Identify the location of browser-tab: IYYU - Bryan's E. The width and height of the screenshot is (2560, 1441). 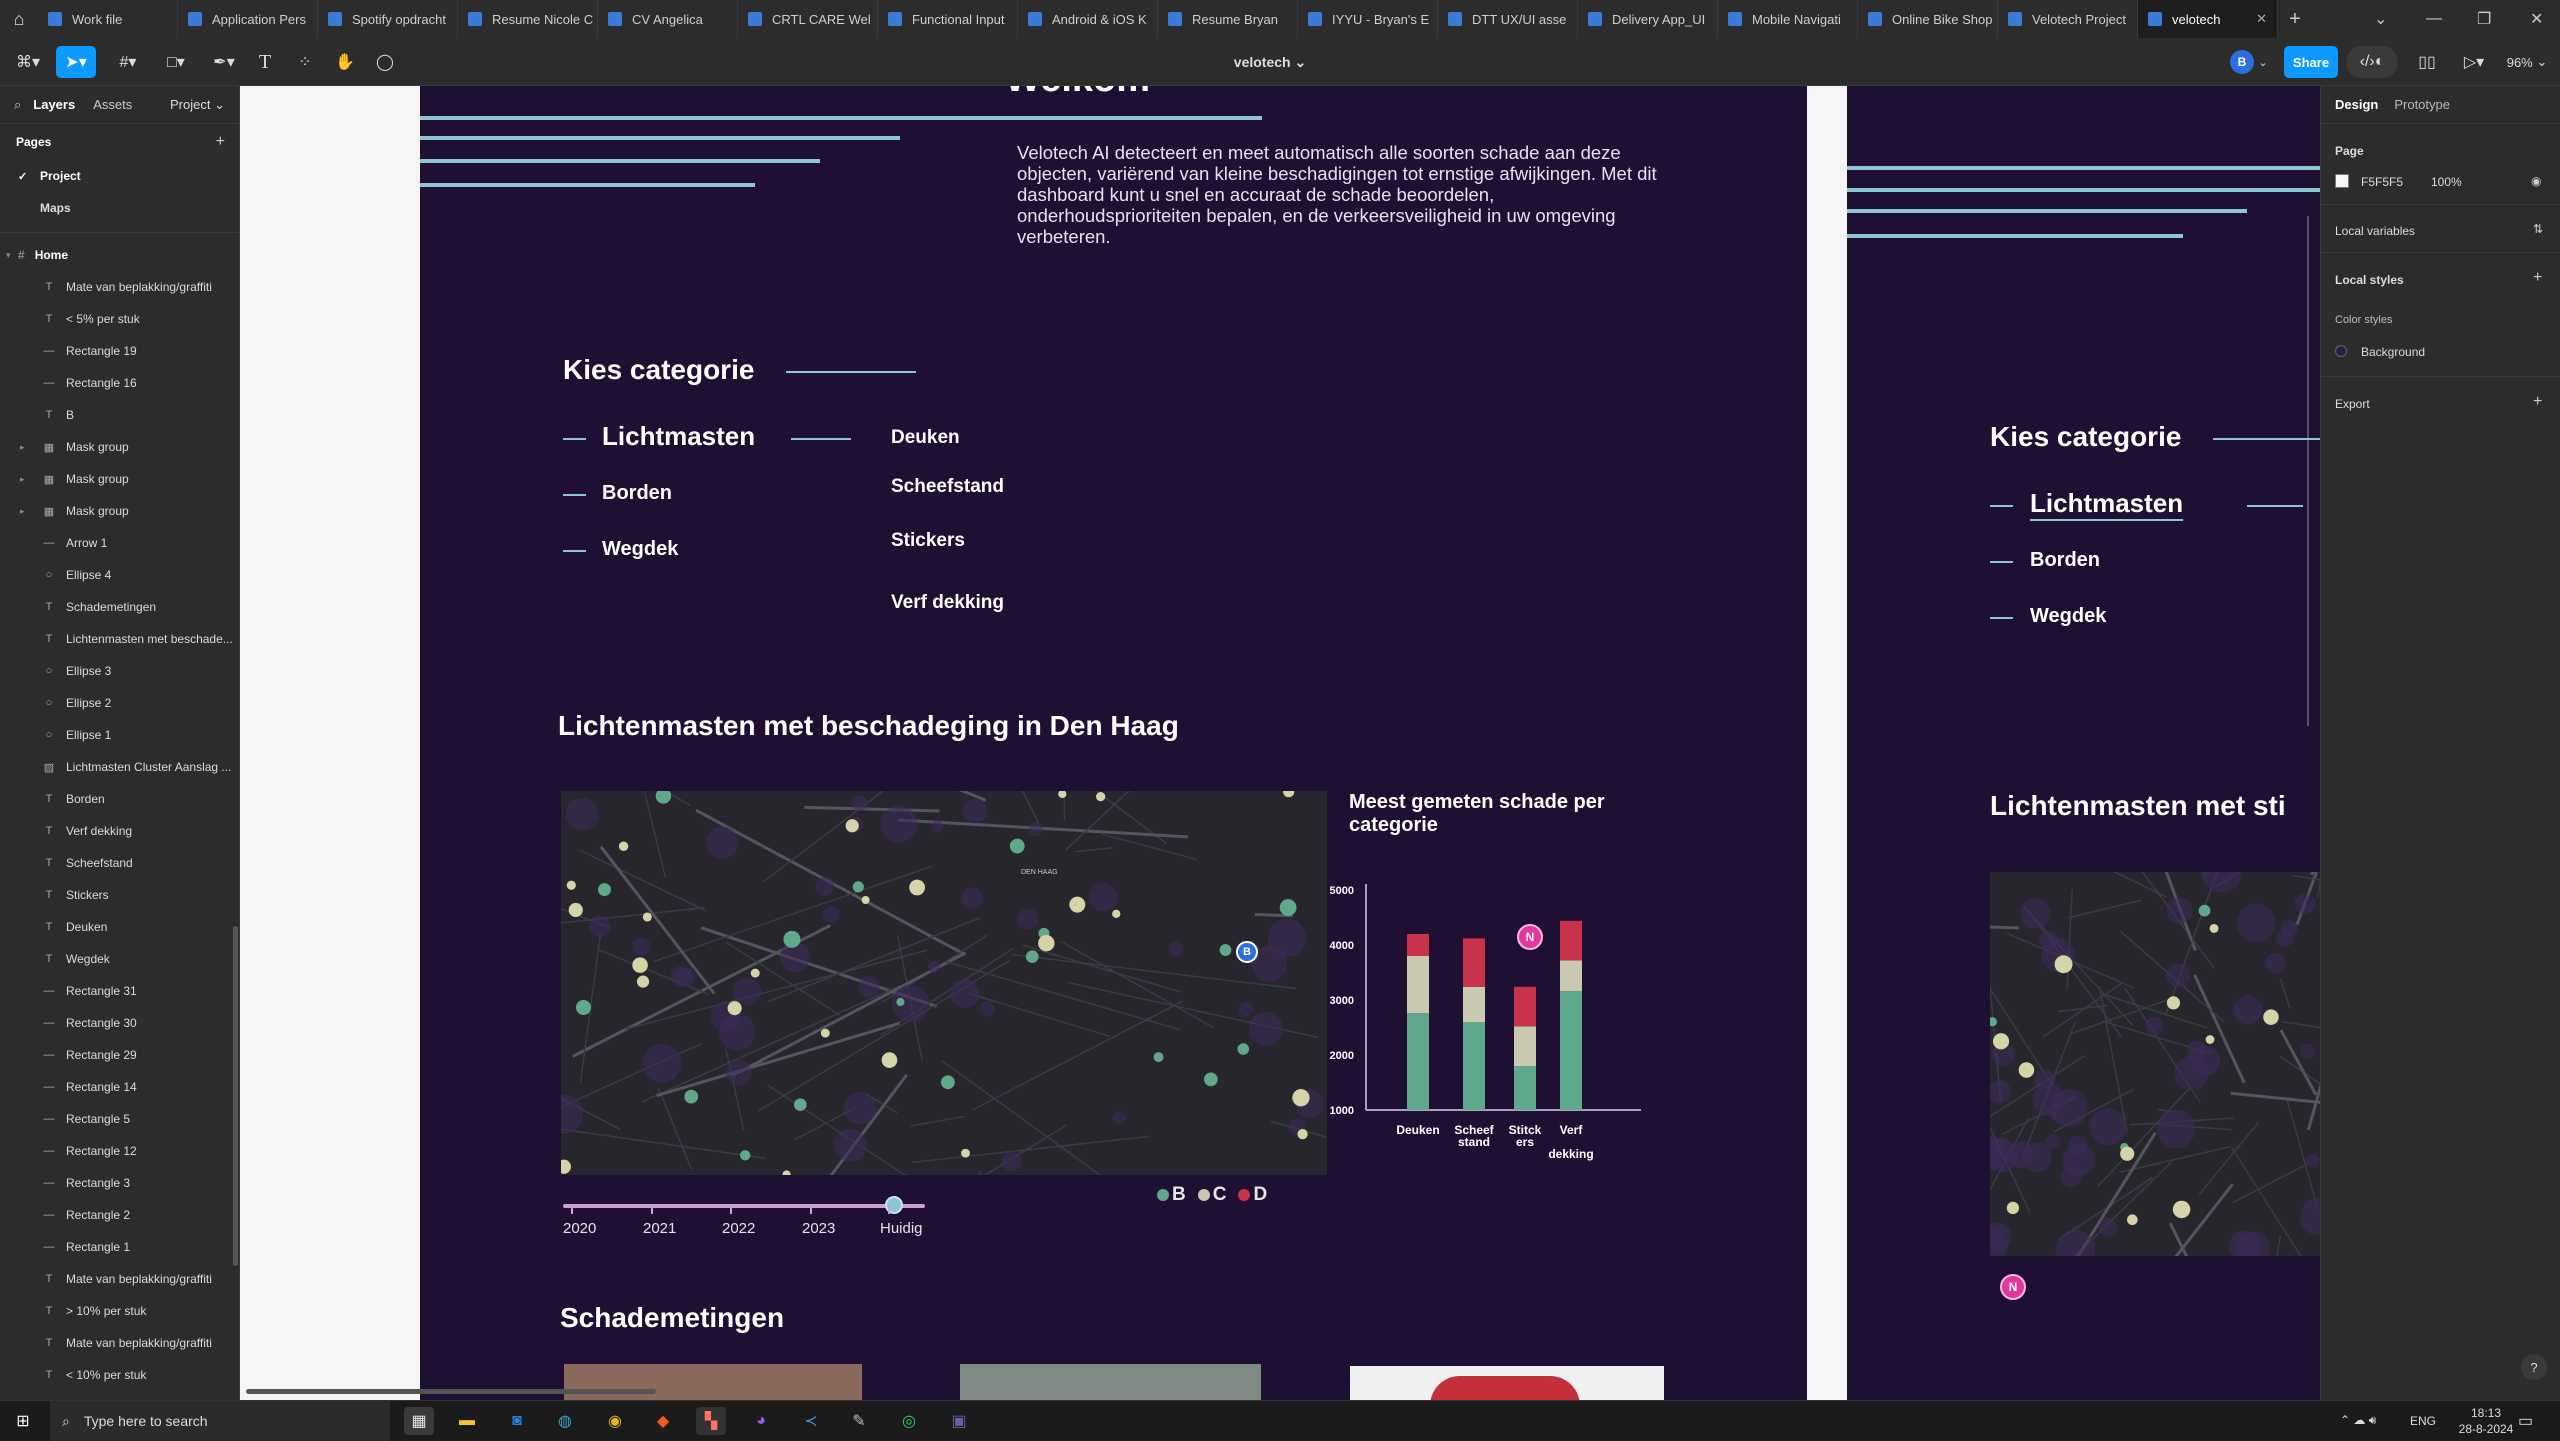
(1368, 19).